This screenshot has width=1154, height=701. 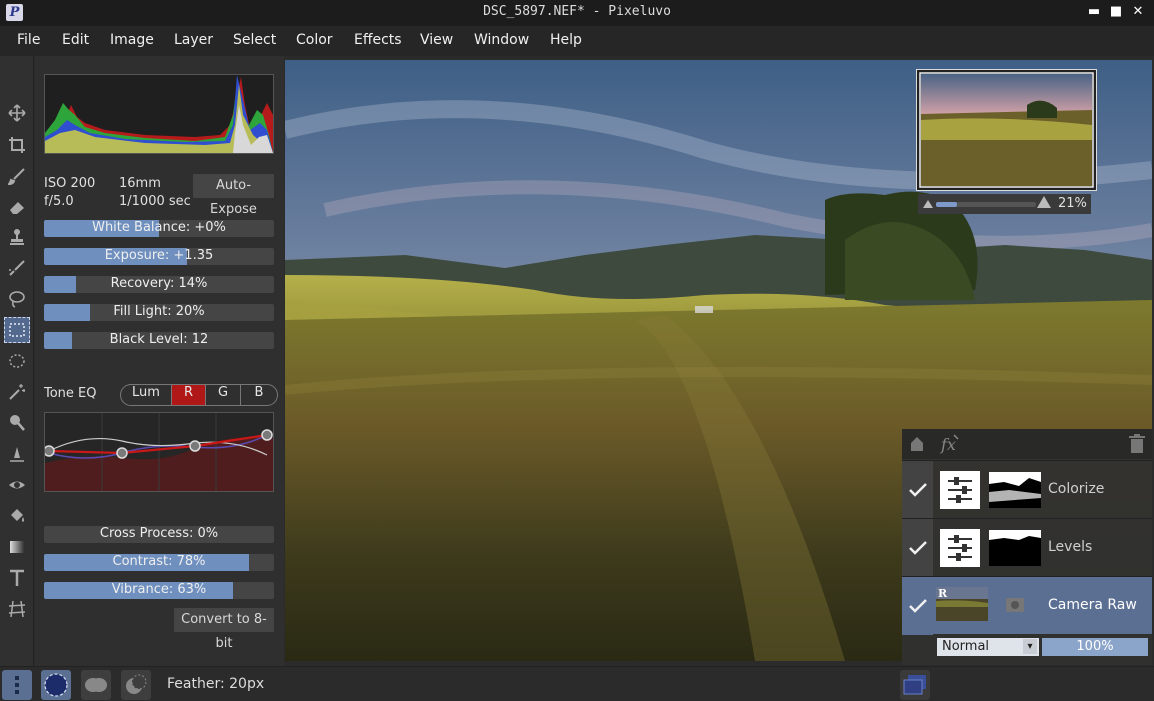 I want to click on layer-mask-icon, so click(x=1015, y=605).